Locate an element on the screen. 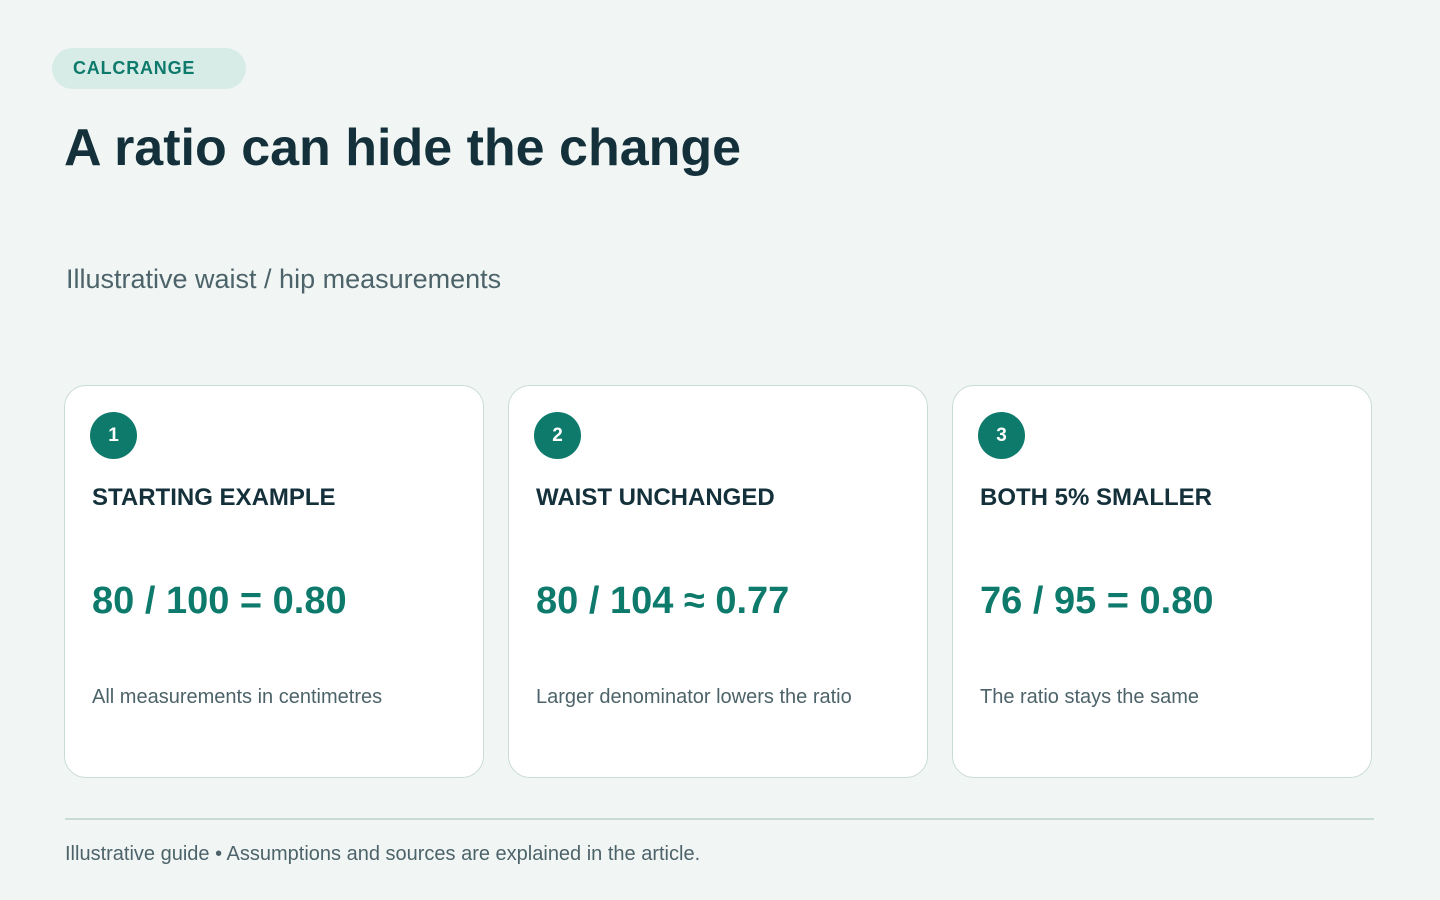 The height and width of the screenshot is (900, 1440). footer-divider is located at coordinates (719, 819).